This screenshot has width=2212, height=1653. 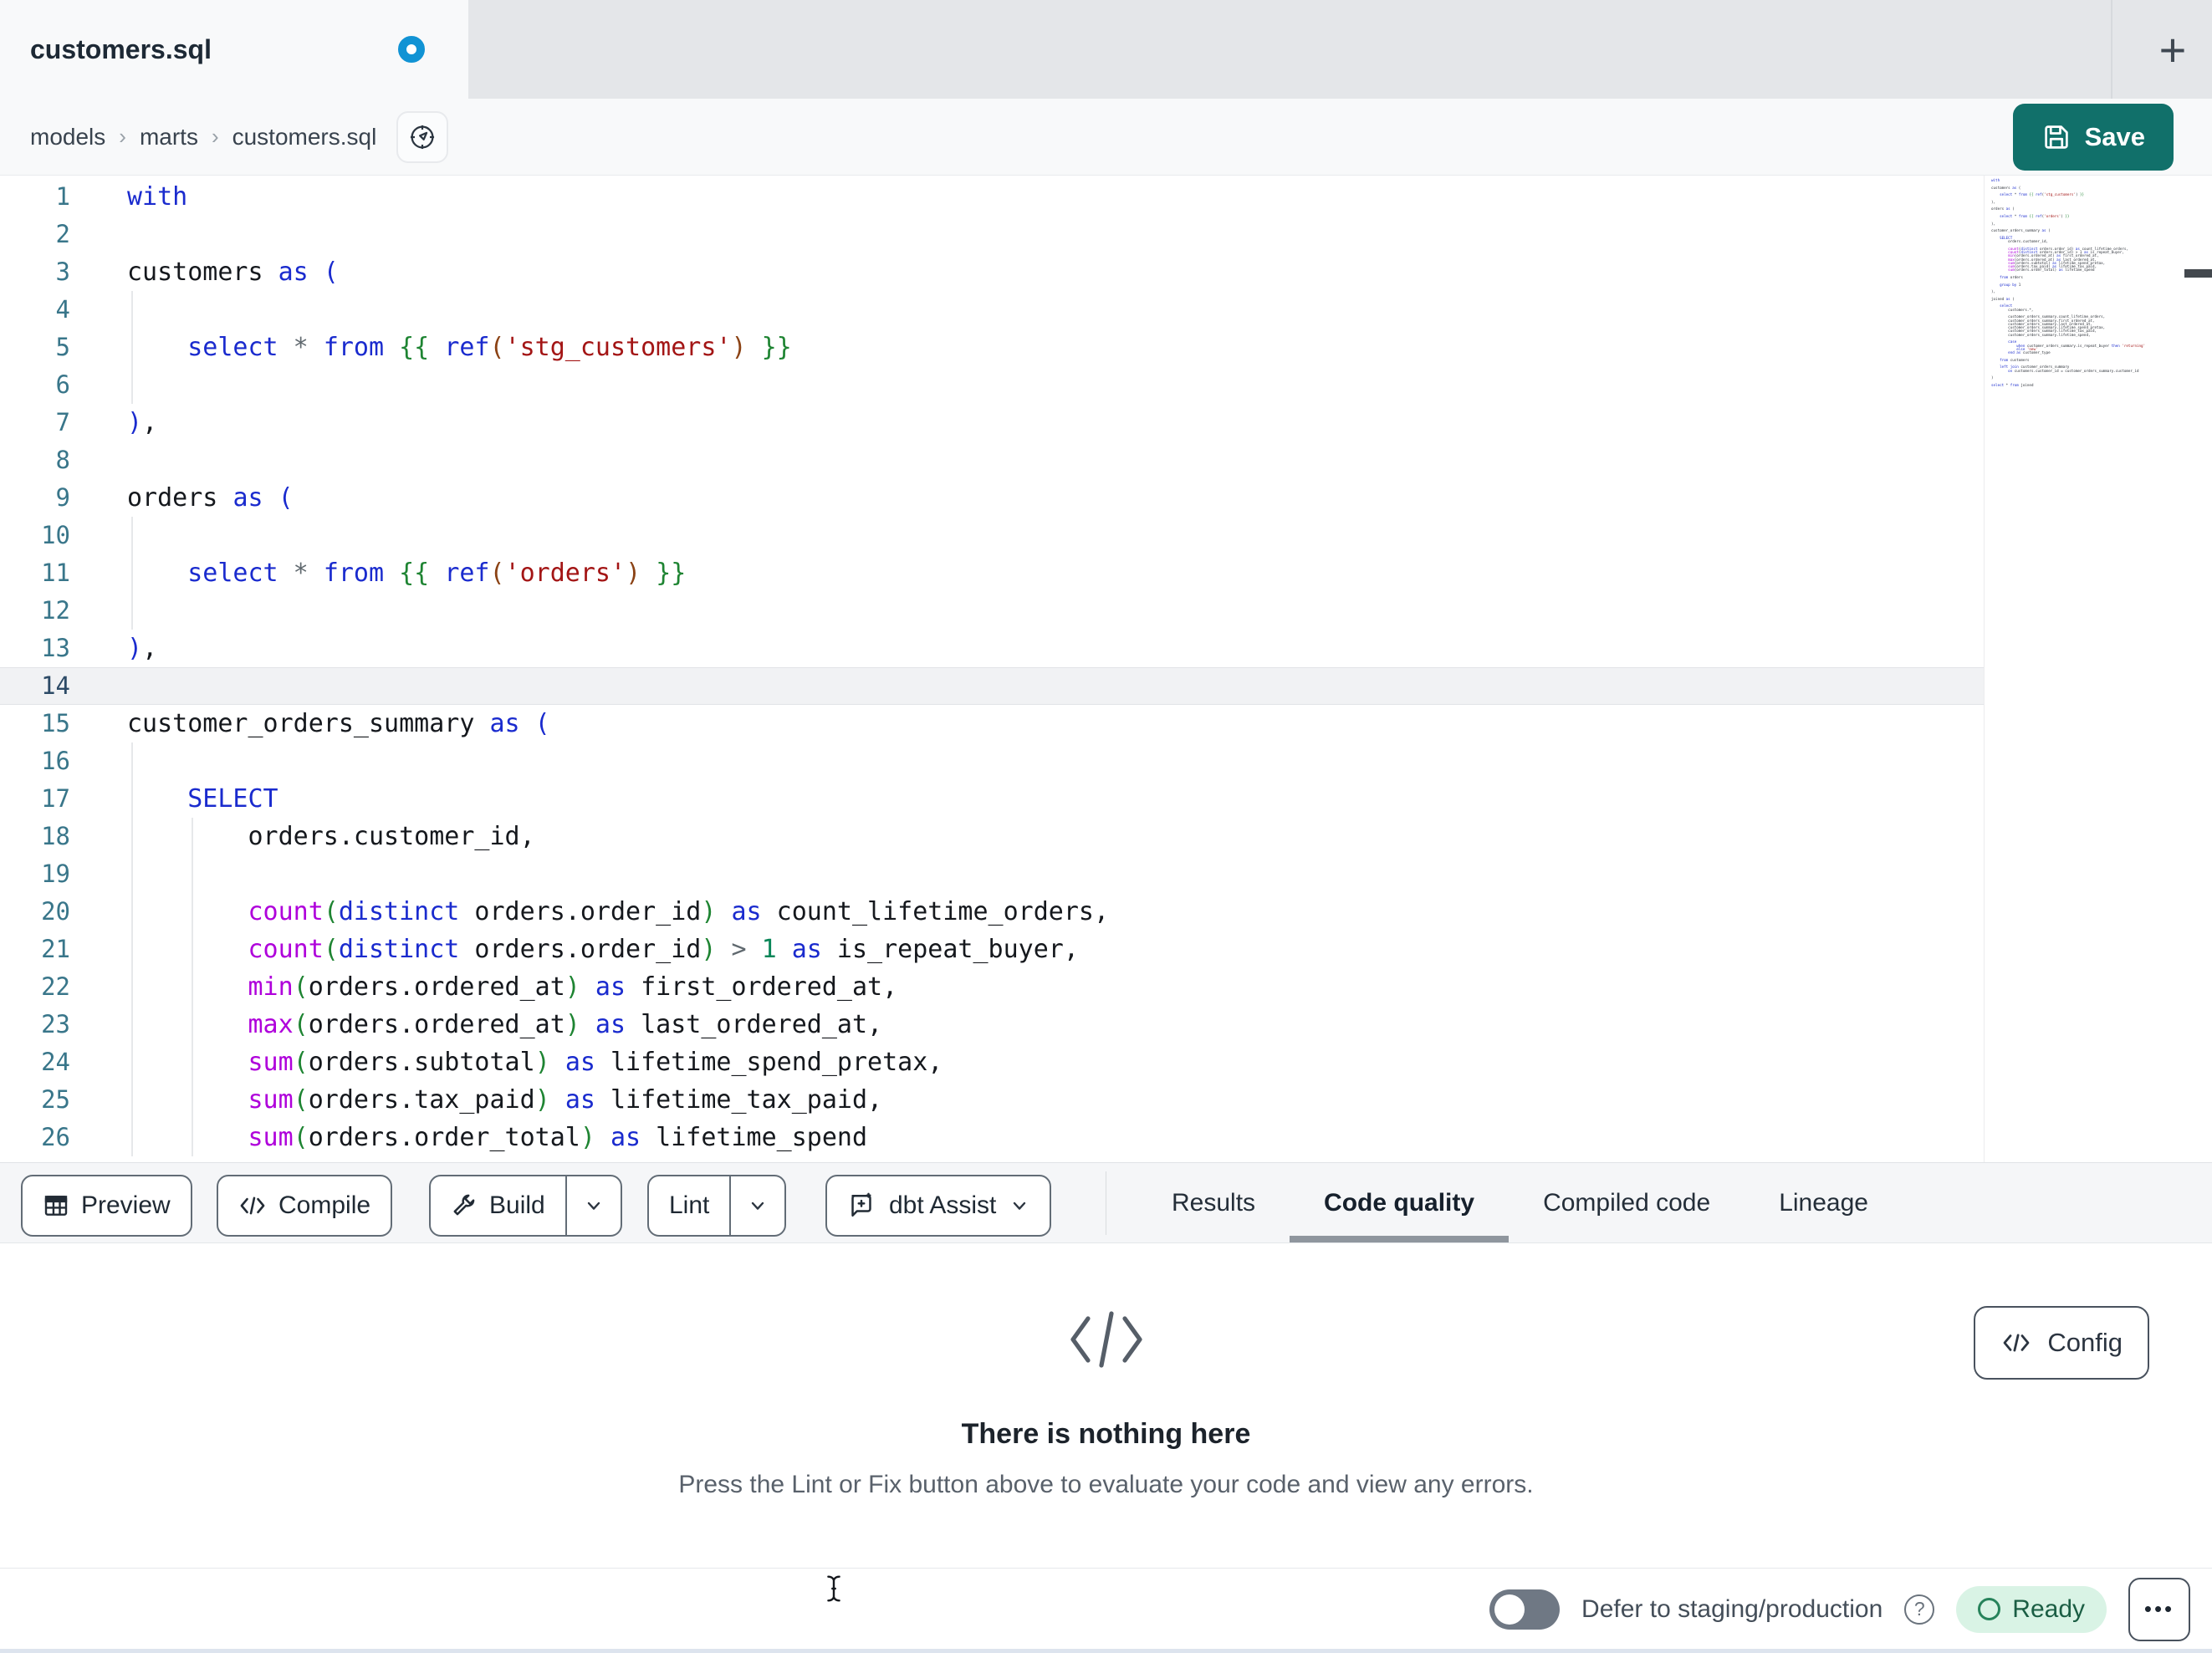 I want to click on save-button: Save, so click(x=2093, y=137).